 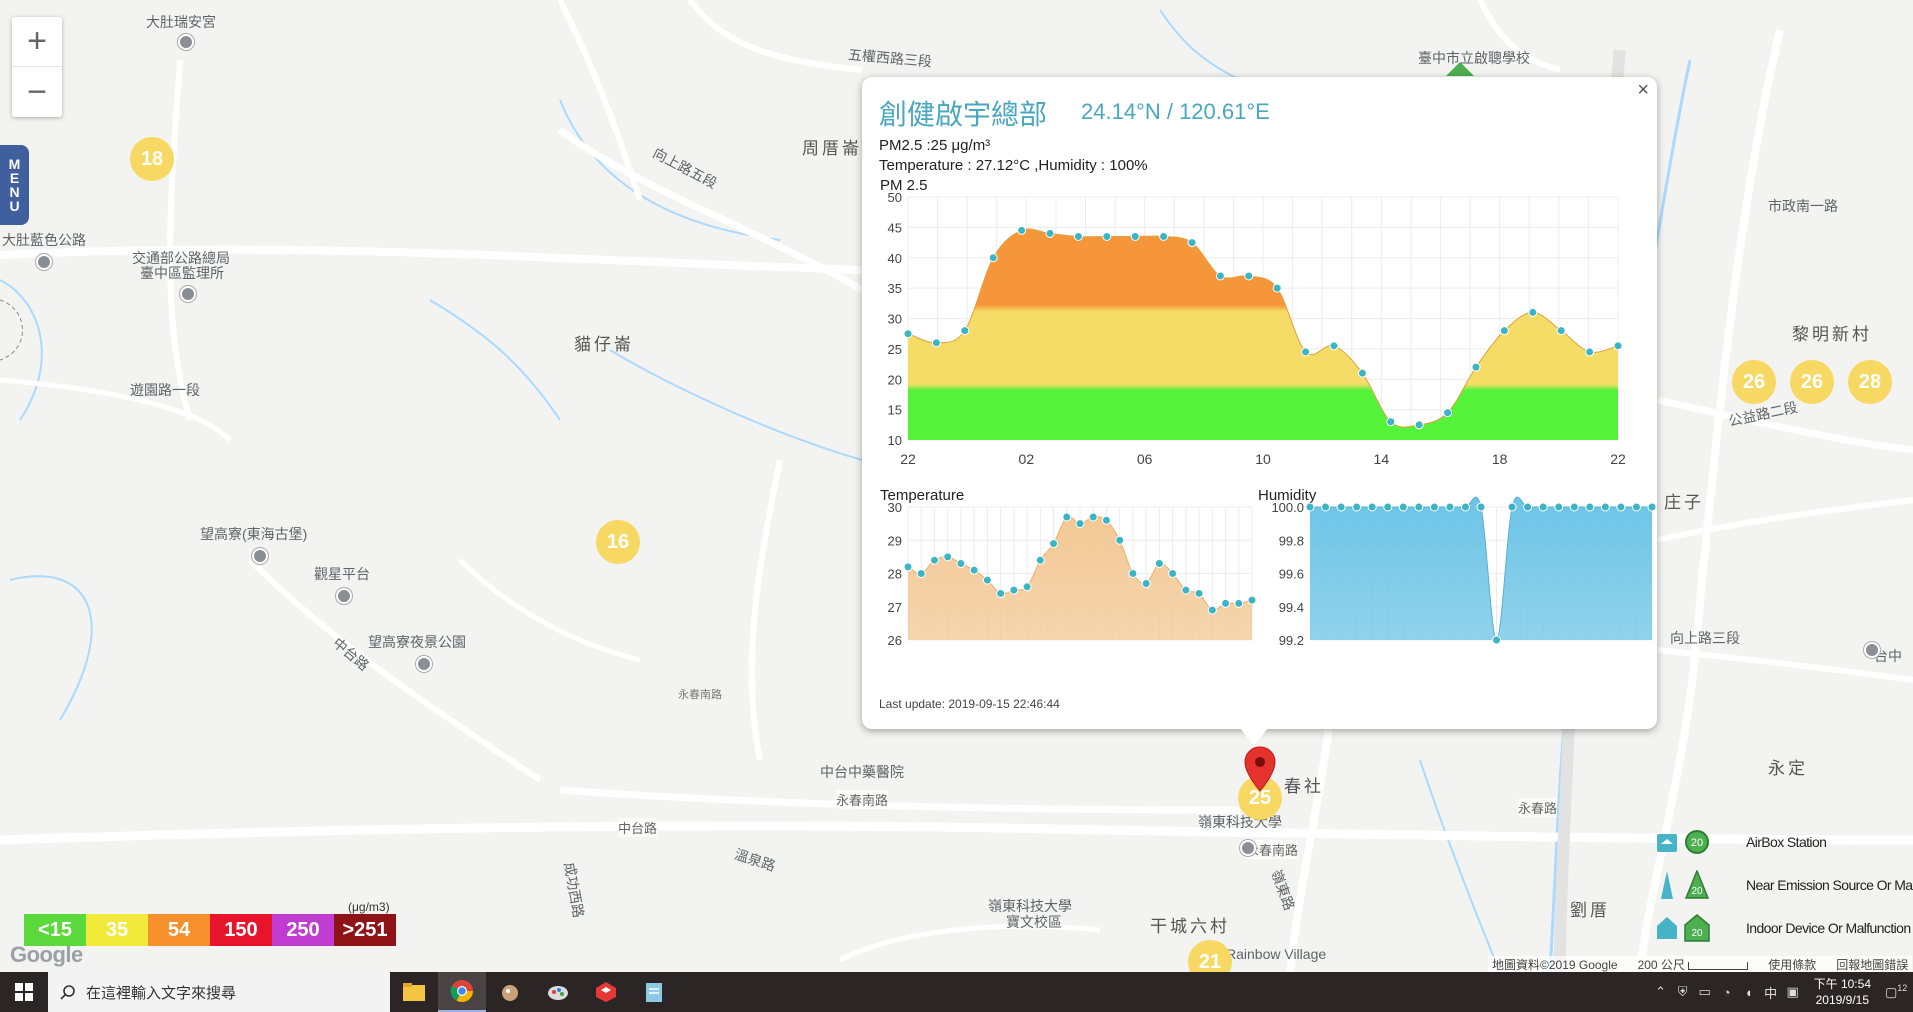 What do you see at coordinates (638, 827) in the screenshot?
I see `map-label: 中台路` at bounding box center [638, 827].